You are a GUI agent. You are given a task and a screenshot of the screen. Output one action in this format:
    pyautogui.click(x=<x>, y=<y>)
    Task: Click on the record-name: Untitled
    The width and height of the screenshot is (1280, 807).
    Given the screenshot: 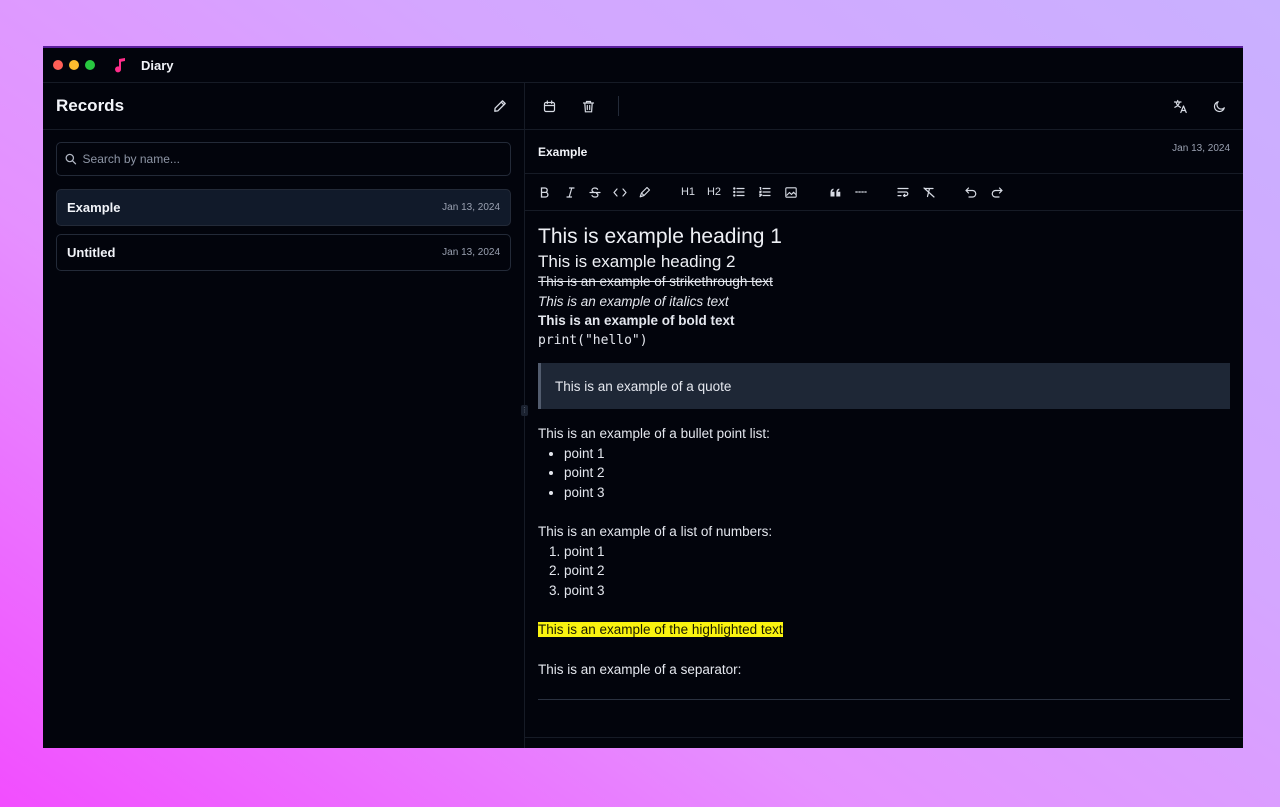 What is the action you would take?
    pyautogui.click(x=91, y=252)
    